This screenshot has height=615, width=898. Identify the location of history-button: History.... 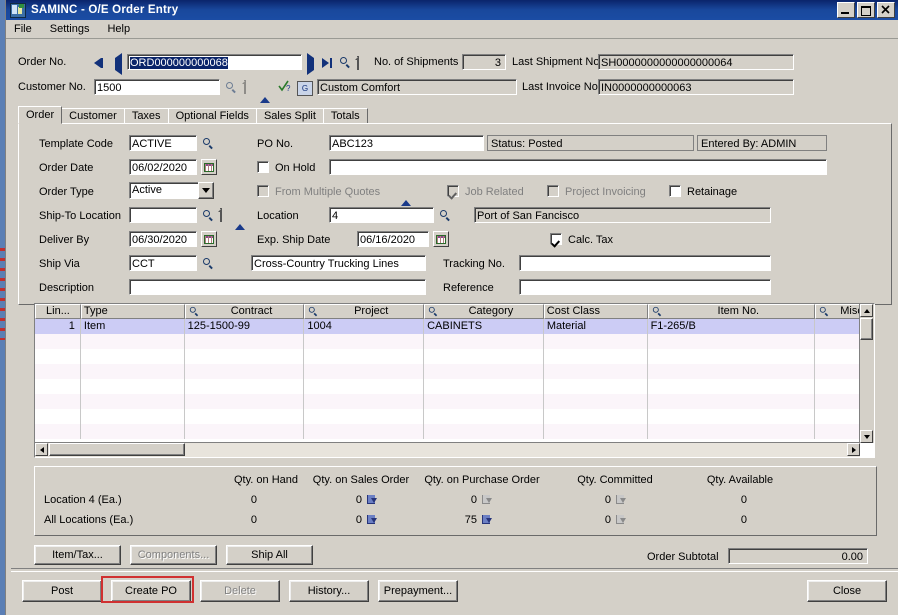
(329, 591).